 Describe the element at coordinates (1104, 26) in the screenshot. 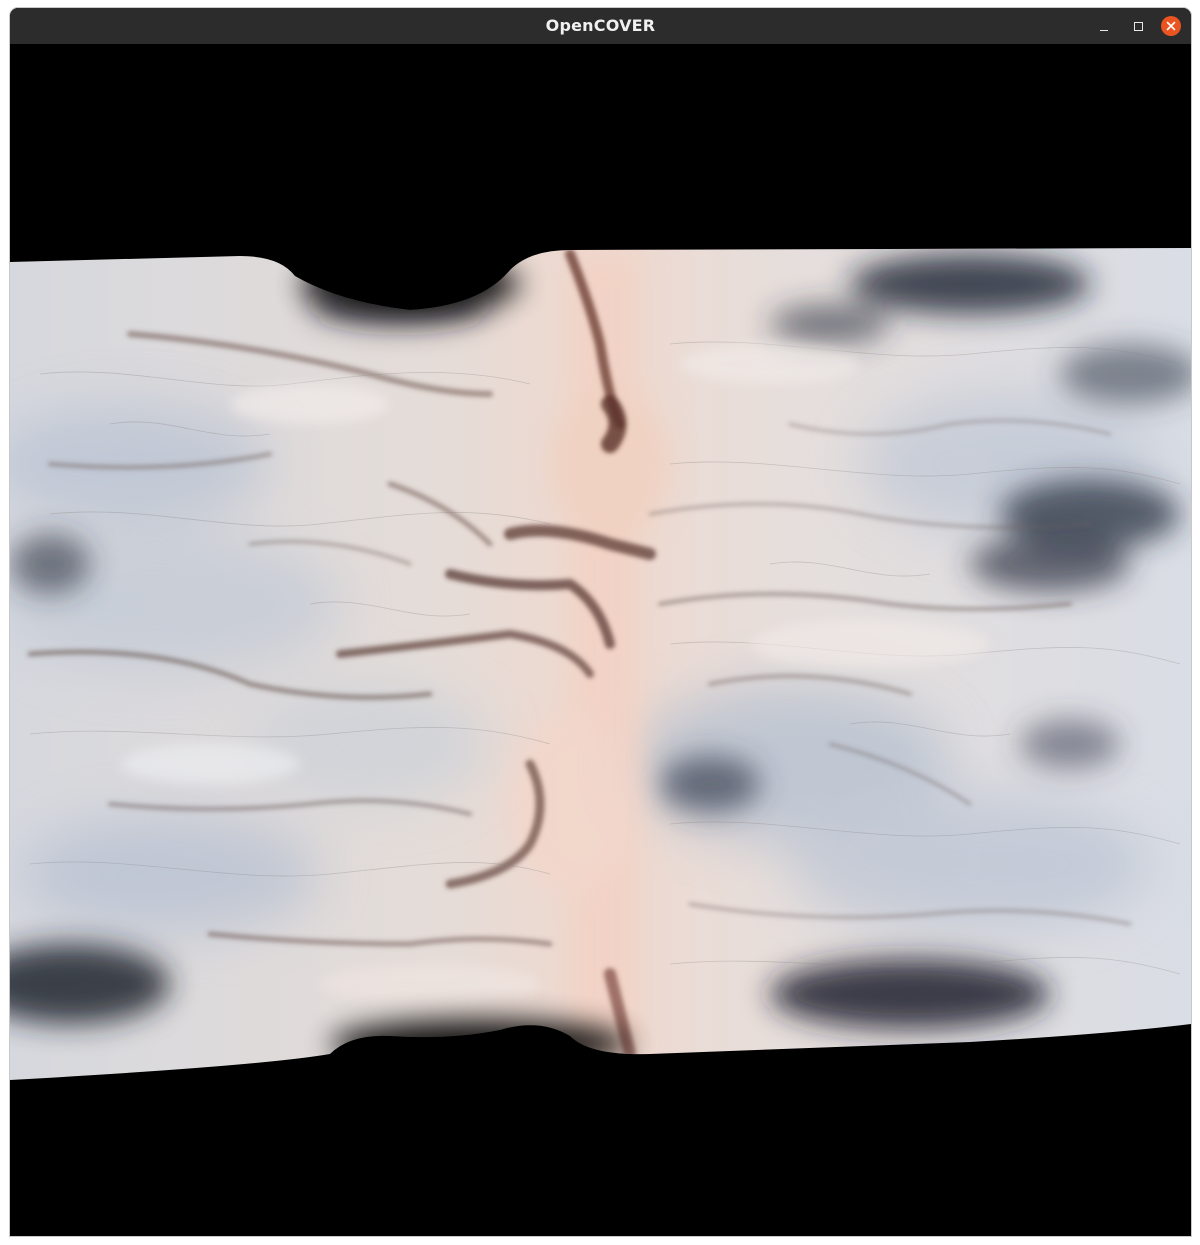

I see `minimize-button` at that location.